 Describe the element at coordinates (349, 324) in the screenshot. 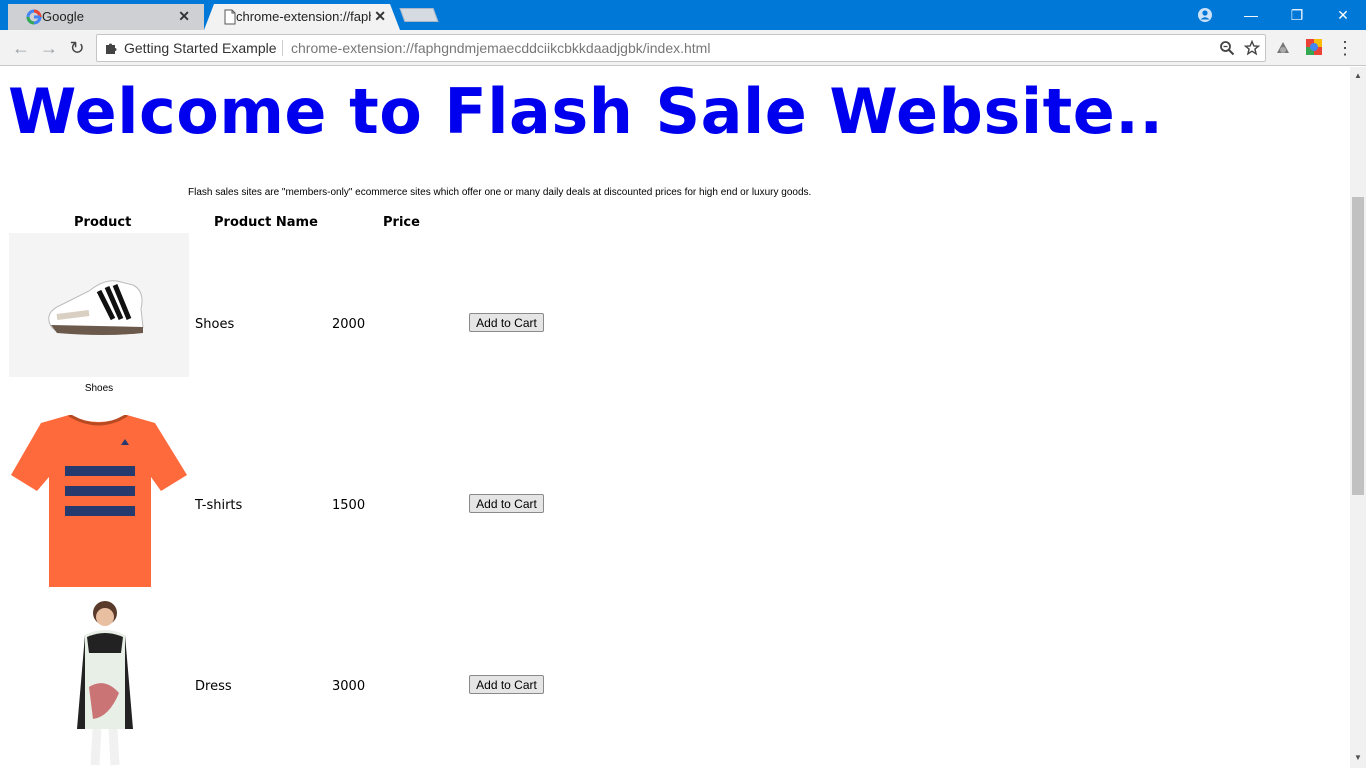

I see `product-price: 2000` at that location.